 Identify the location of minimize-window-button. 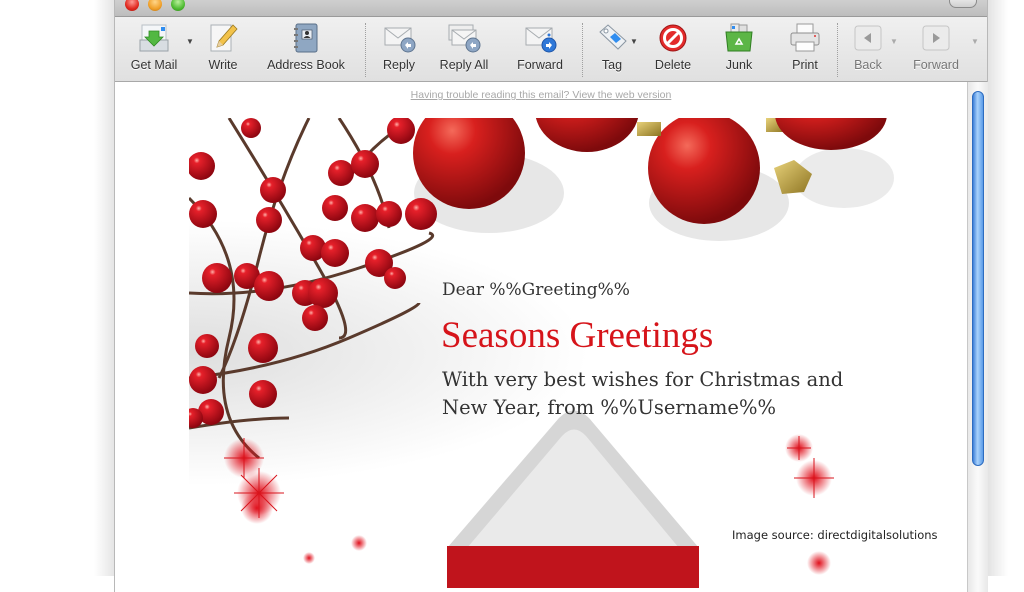
(155, 5).